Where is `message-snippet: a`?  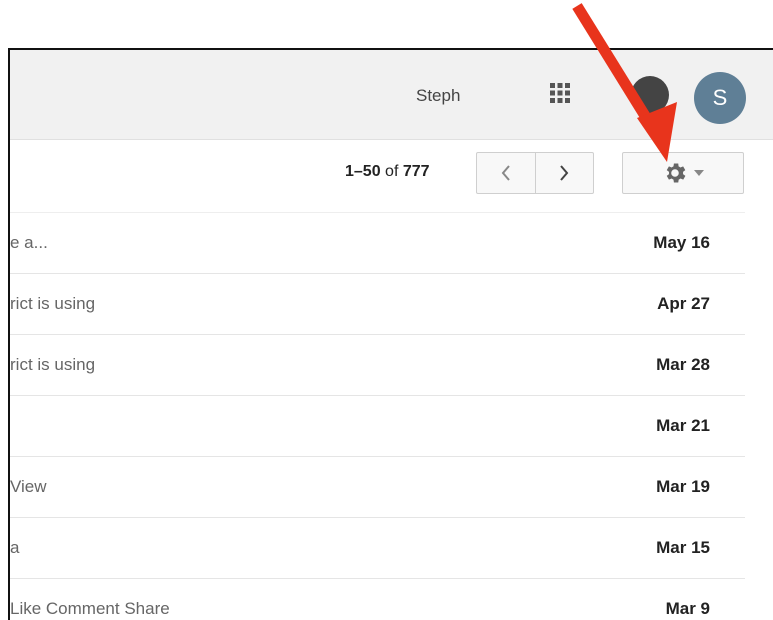
message-snippet: a is located at coordinates (15, 547).